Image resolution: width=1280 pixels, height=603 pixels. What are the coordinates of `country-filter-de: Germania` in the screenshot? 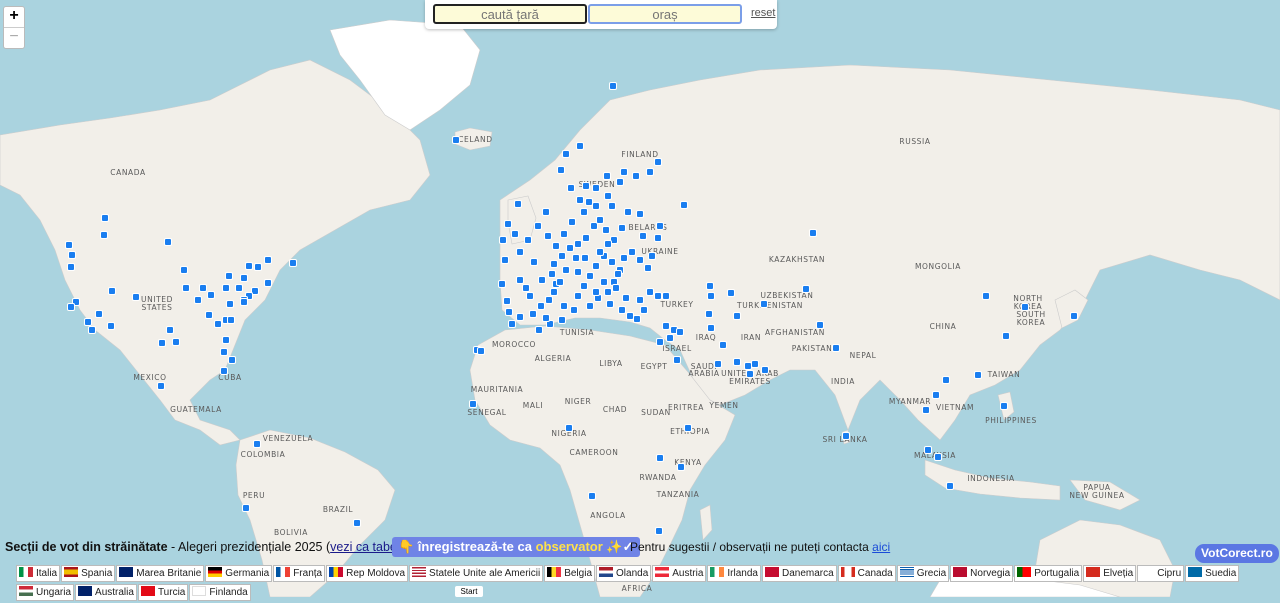 It's located at (239, 573).